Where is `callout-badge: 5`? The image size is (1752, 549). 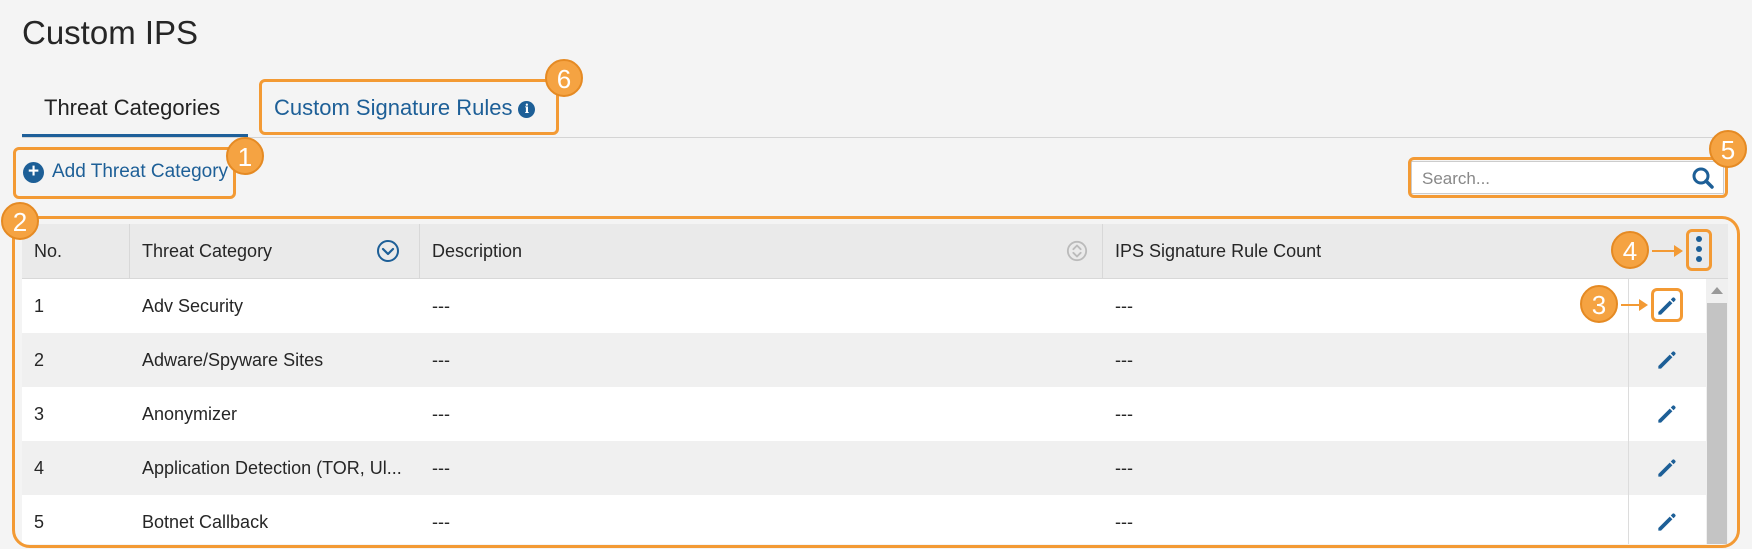
callout-badge: 5 is located at coordinates (1728, 149).